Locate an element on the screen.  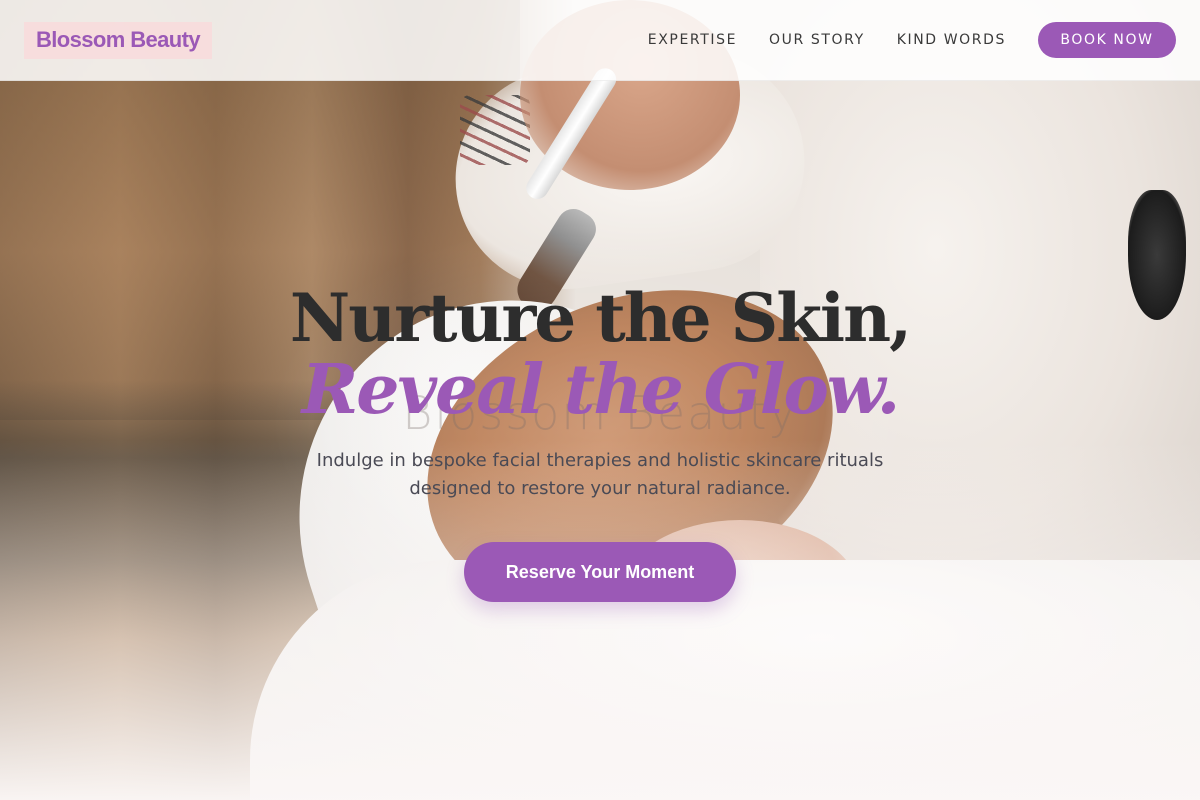
reserve-button: Reserve Your Moment is located at coordinates (600, 572).